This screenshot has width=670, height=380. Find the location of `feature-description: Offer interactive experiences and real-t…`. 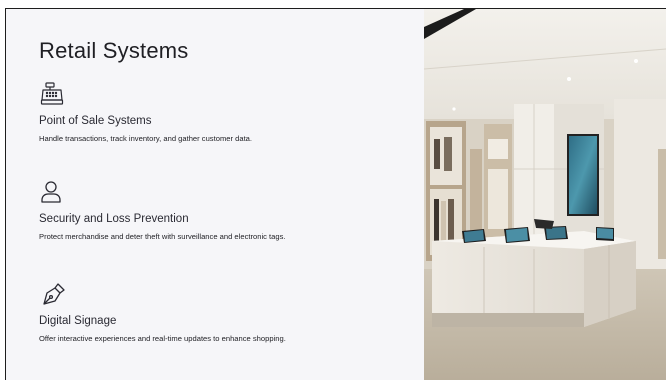

feature-description: Offer interactive experiences and real-t… is located at coordinates (162, 338).